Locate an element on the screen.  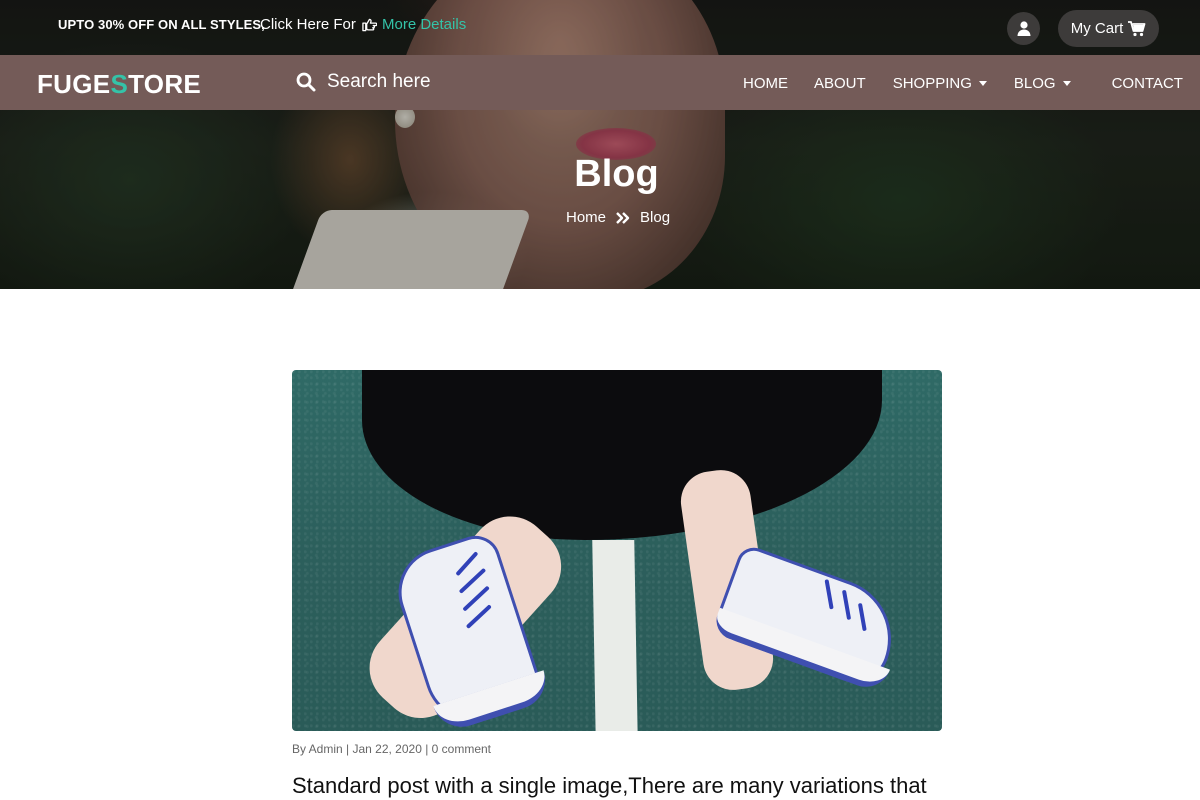
promo-text: UPTO 30% OFF ON ALL STYLES, is located at coordinates (161, 24).